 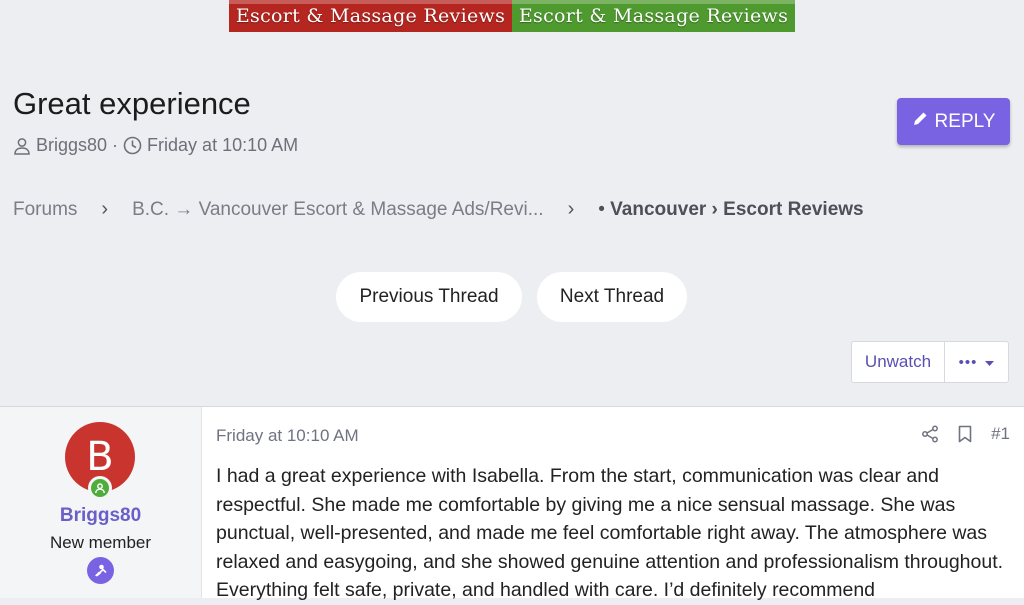 What do you see at coordinates (222, 145) in the screenshot?
I see `thread-date-link: Friday at 10:10 AM` at bounding box center [222, 145].